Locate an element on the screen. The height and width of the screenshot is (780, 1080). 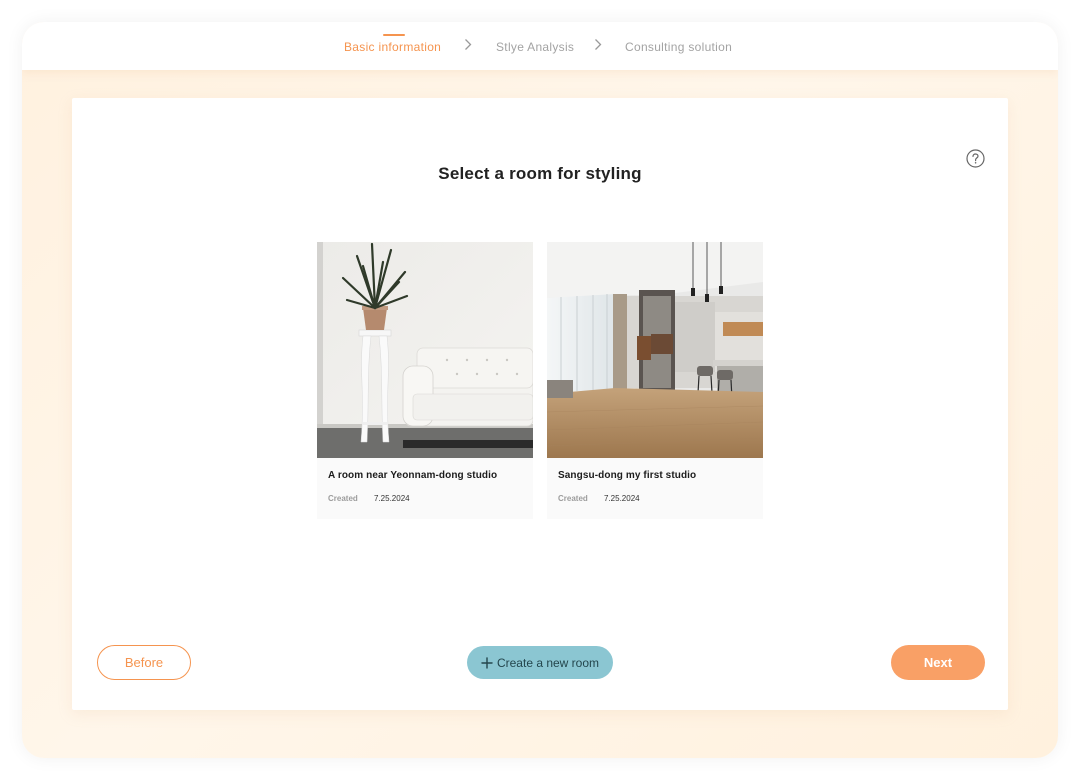
step-basic-information: Basic information is located at coordinates (392, 47).